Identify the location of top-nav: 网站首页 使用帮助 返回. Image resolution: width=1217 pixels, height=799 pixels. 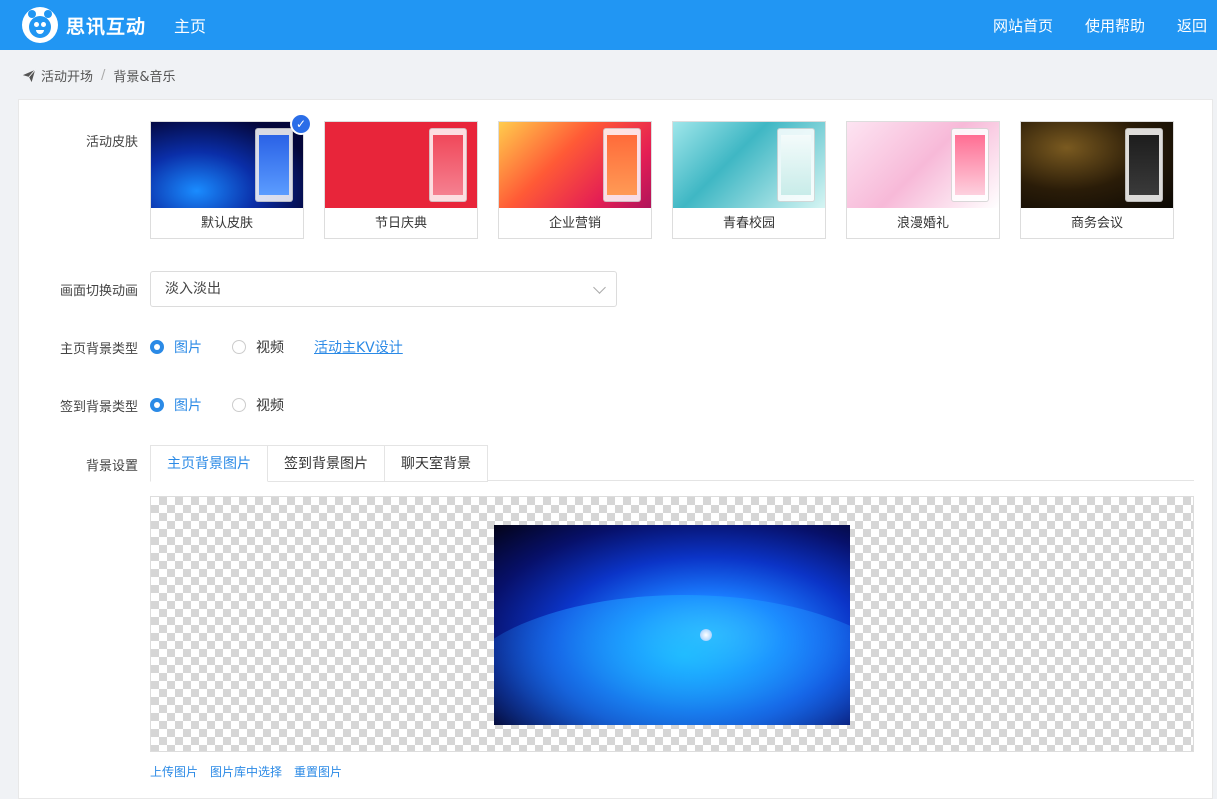
(1100, 25).